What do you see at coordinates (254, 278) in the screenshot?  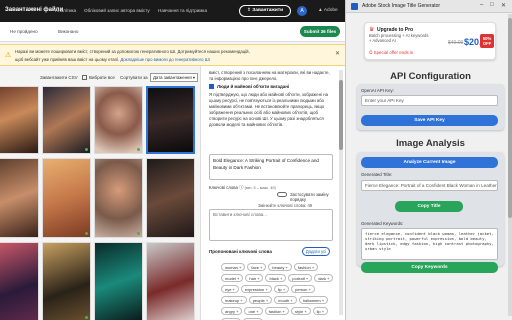 I see `keyword-chip: hair +` at bounding box center [254, 278].